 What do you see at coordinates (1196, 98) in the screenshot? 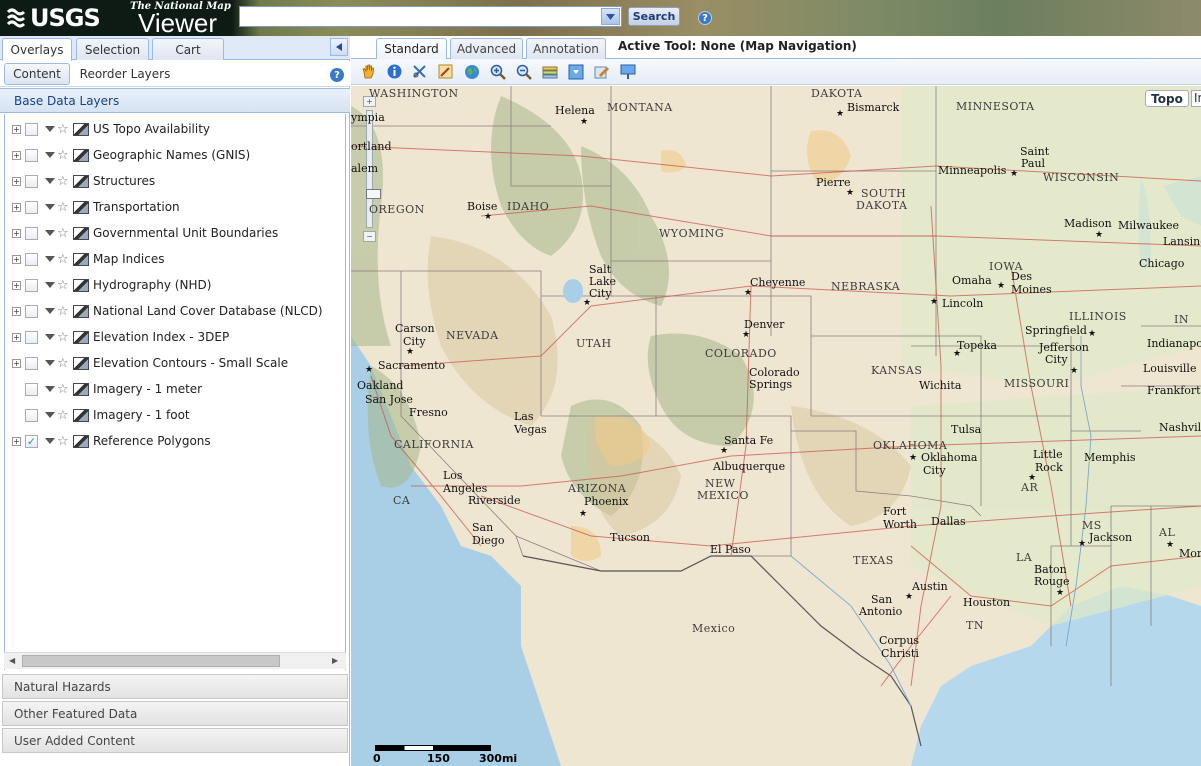
I see `basemap-imagery-button: Im` at bounding box center [1196, 98].